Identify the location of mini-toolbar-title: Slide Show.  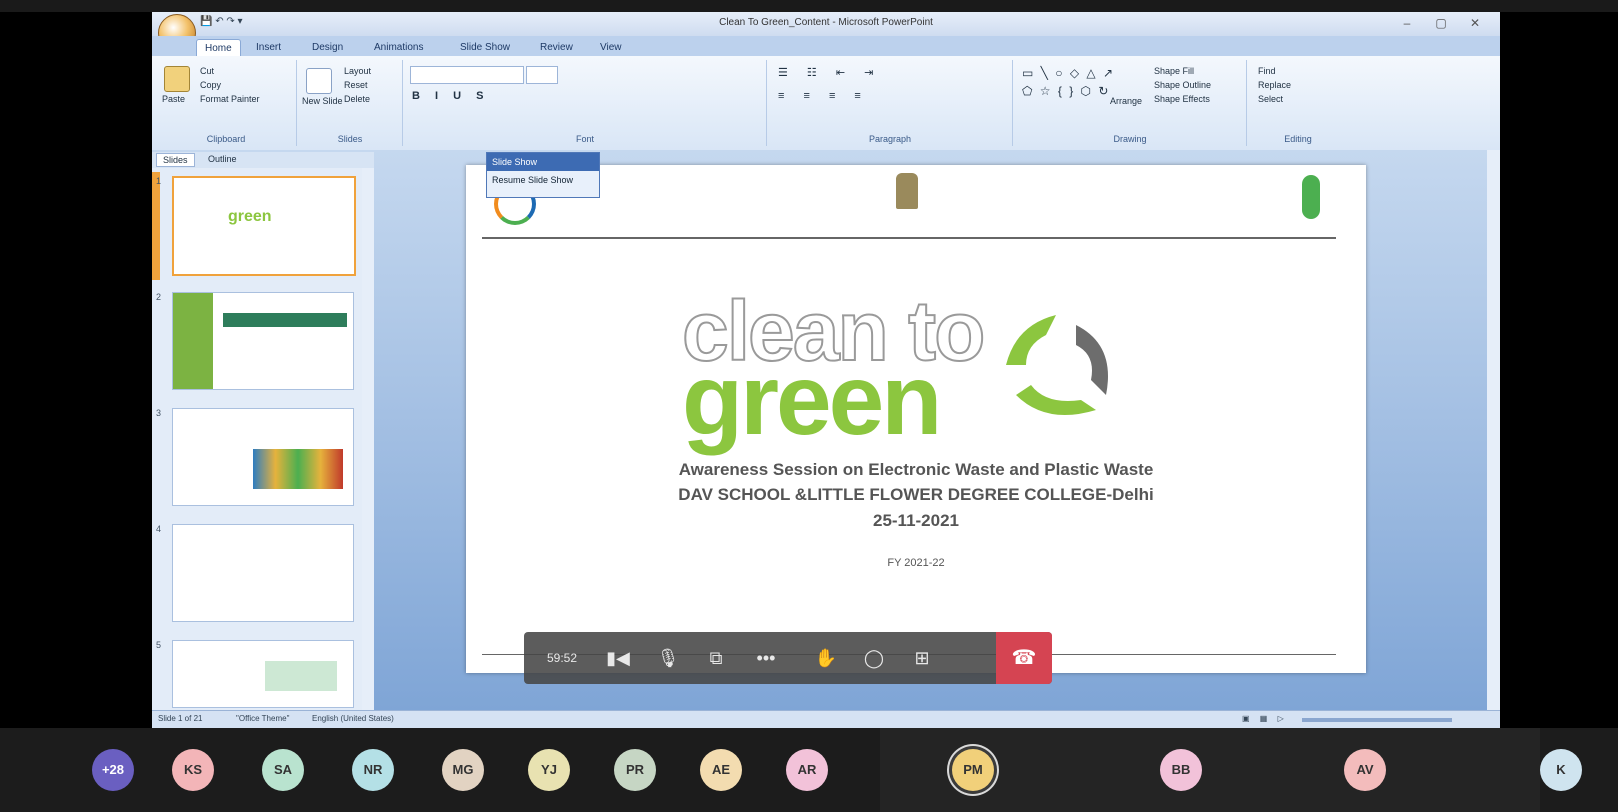
(543, 162).